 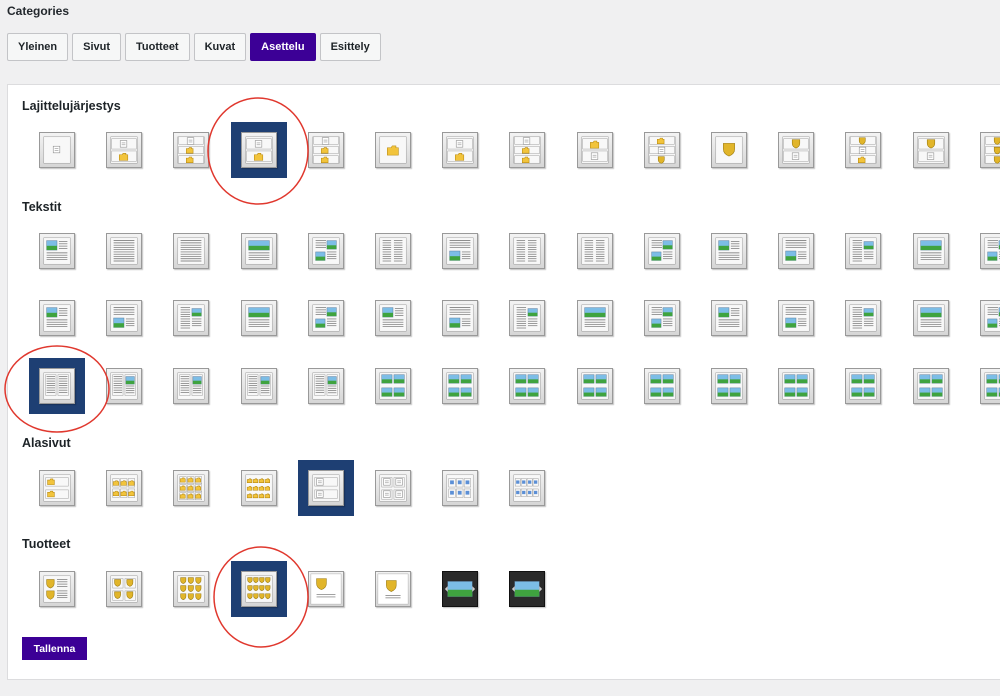 I want to click on textcol2-layout-icon, so click(x=393, y=251).